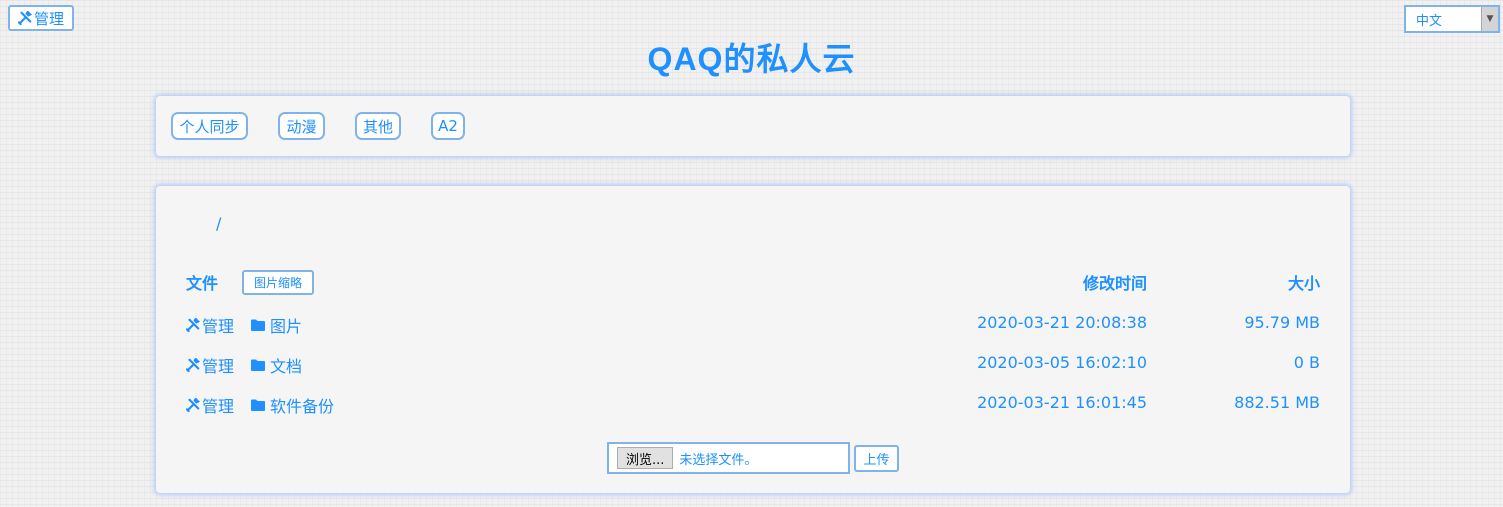  I want to click on column-modified: 修改时间, so click(1115, 282).